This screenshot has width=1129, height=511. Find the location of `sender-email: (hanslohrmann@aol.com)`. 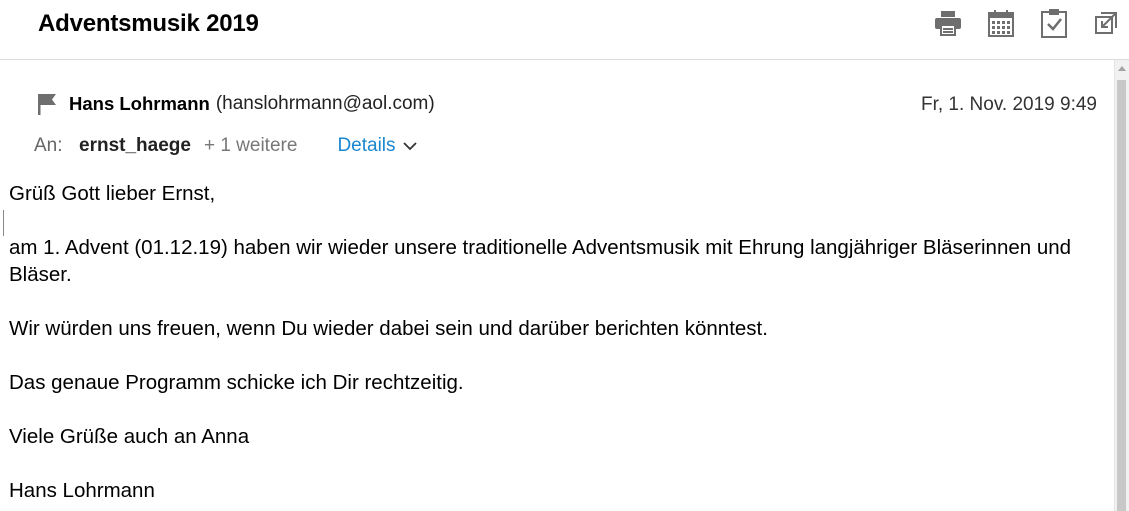

sender-email: (hanslohrmann@aol.com) is located at coordinates (325, 104).